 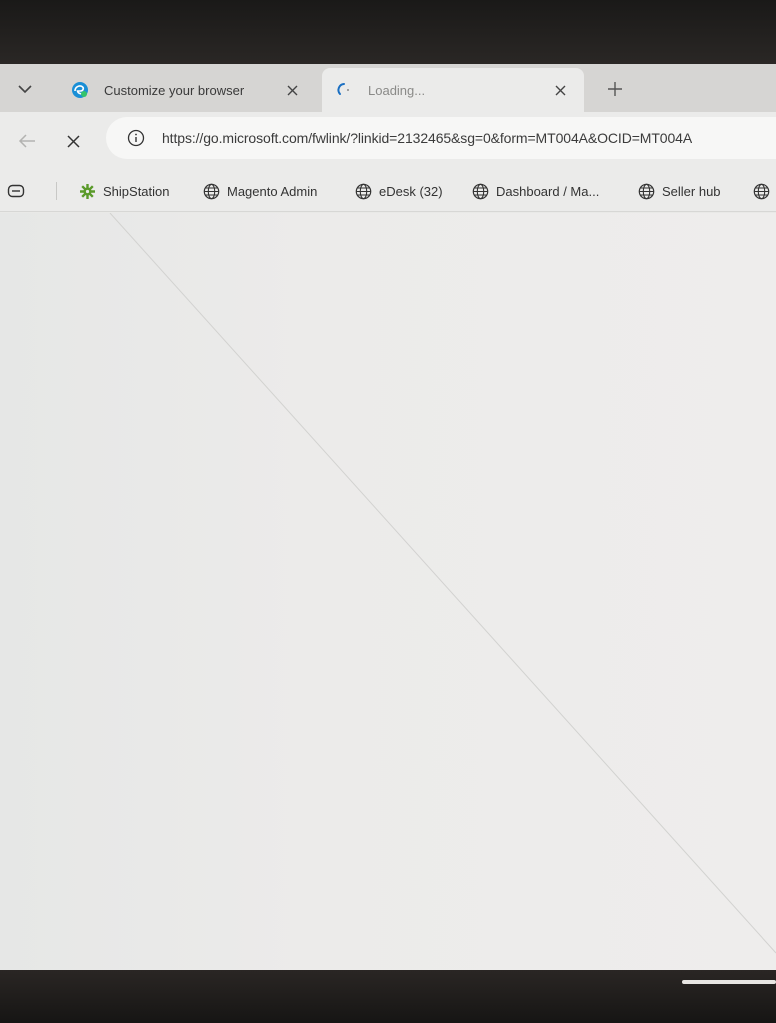 What do you see at coordinates (272, 191) in the screenshot?
I see `favorite-label: Magento Admin` at bounding box center [272, 191].